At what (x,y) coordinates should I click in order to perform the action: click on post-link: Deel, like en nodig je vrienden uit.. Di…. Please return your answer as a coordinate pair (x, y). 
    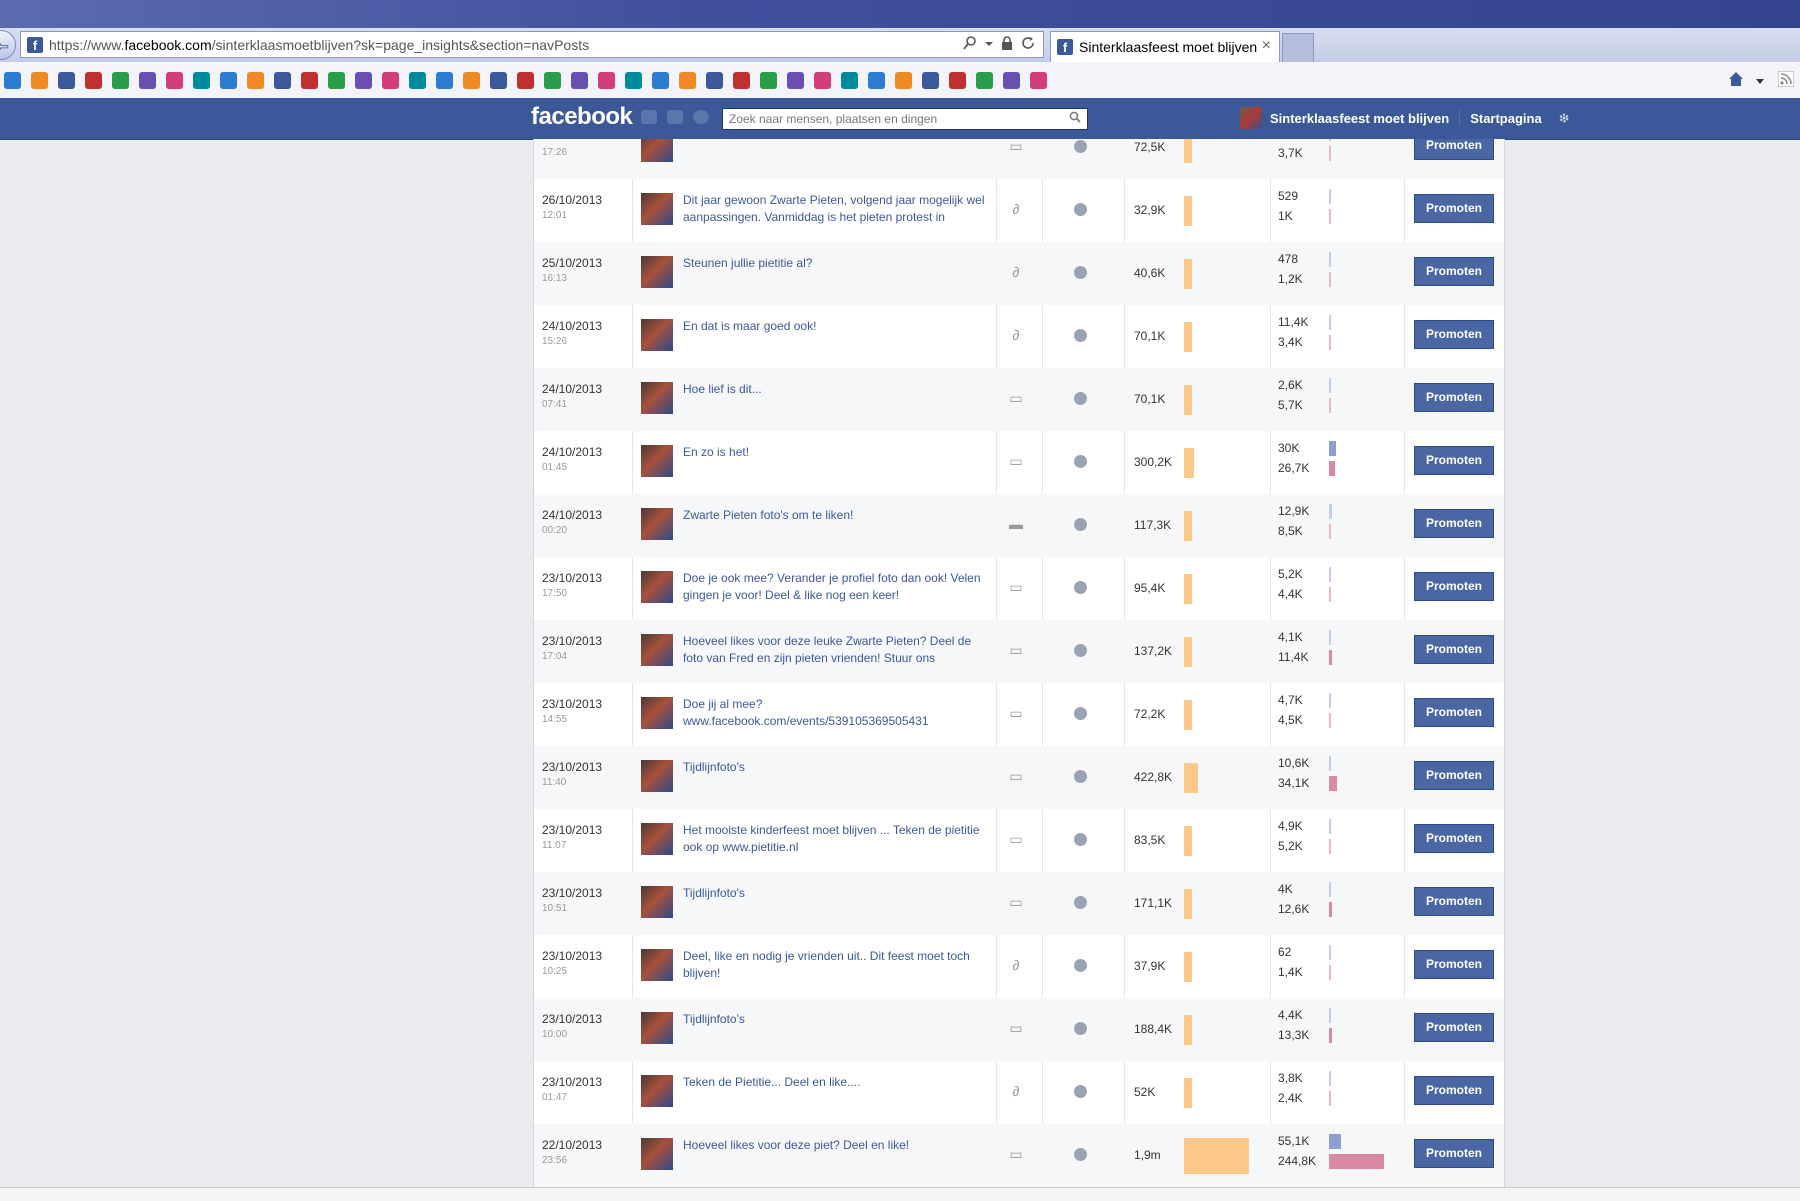
    Looking at the image, I should click on (838, 965).